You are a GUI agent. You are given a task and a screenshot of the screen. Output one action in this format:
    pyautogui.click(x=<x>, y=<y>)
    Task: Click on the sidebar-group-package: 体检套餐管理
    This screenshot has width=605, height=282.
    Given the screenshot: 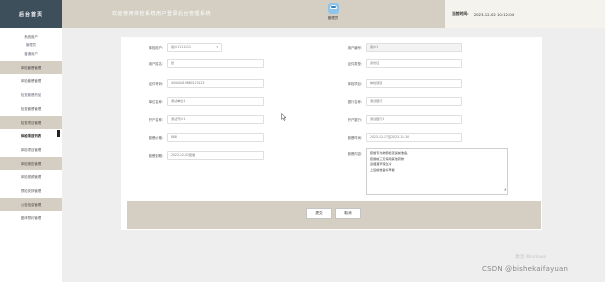 What is the action you would take?
    pyautogui.click(x=31, y=67)
    